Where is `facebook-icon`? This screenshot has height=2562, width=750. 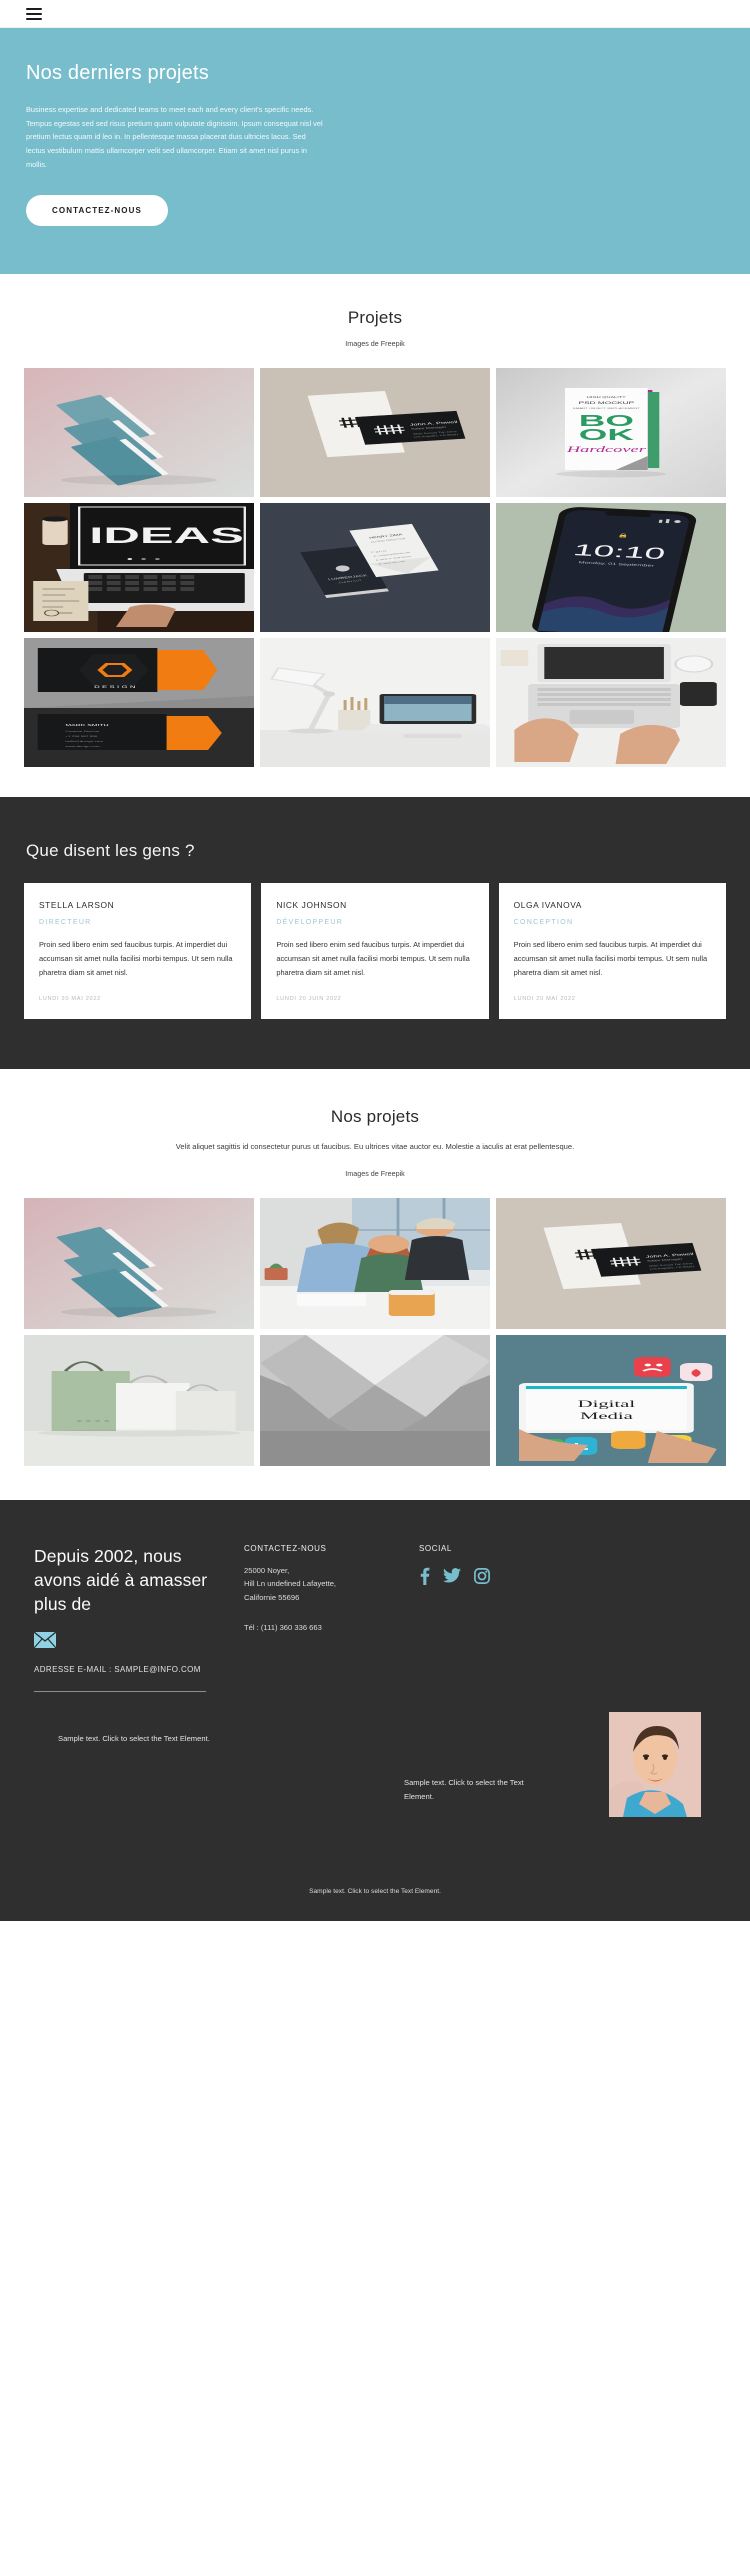
facebook-icon is located at coordinates (424, 1576).